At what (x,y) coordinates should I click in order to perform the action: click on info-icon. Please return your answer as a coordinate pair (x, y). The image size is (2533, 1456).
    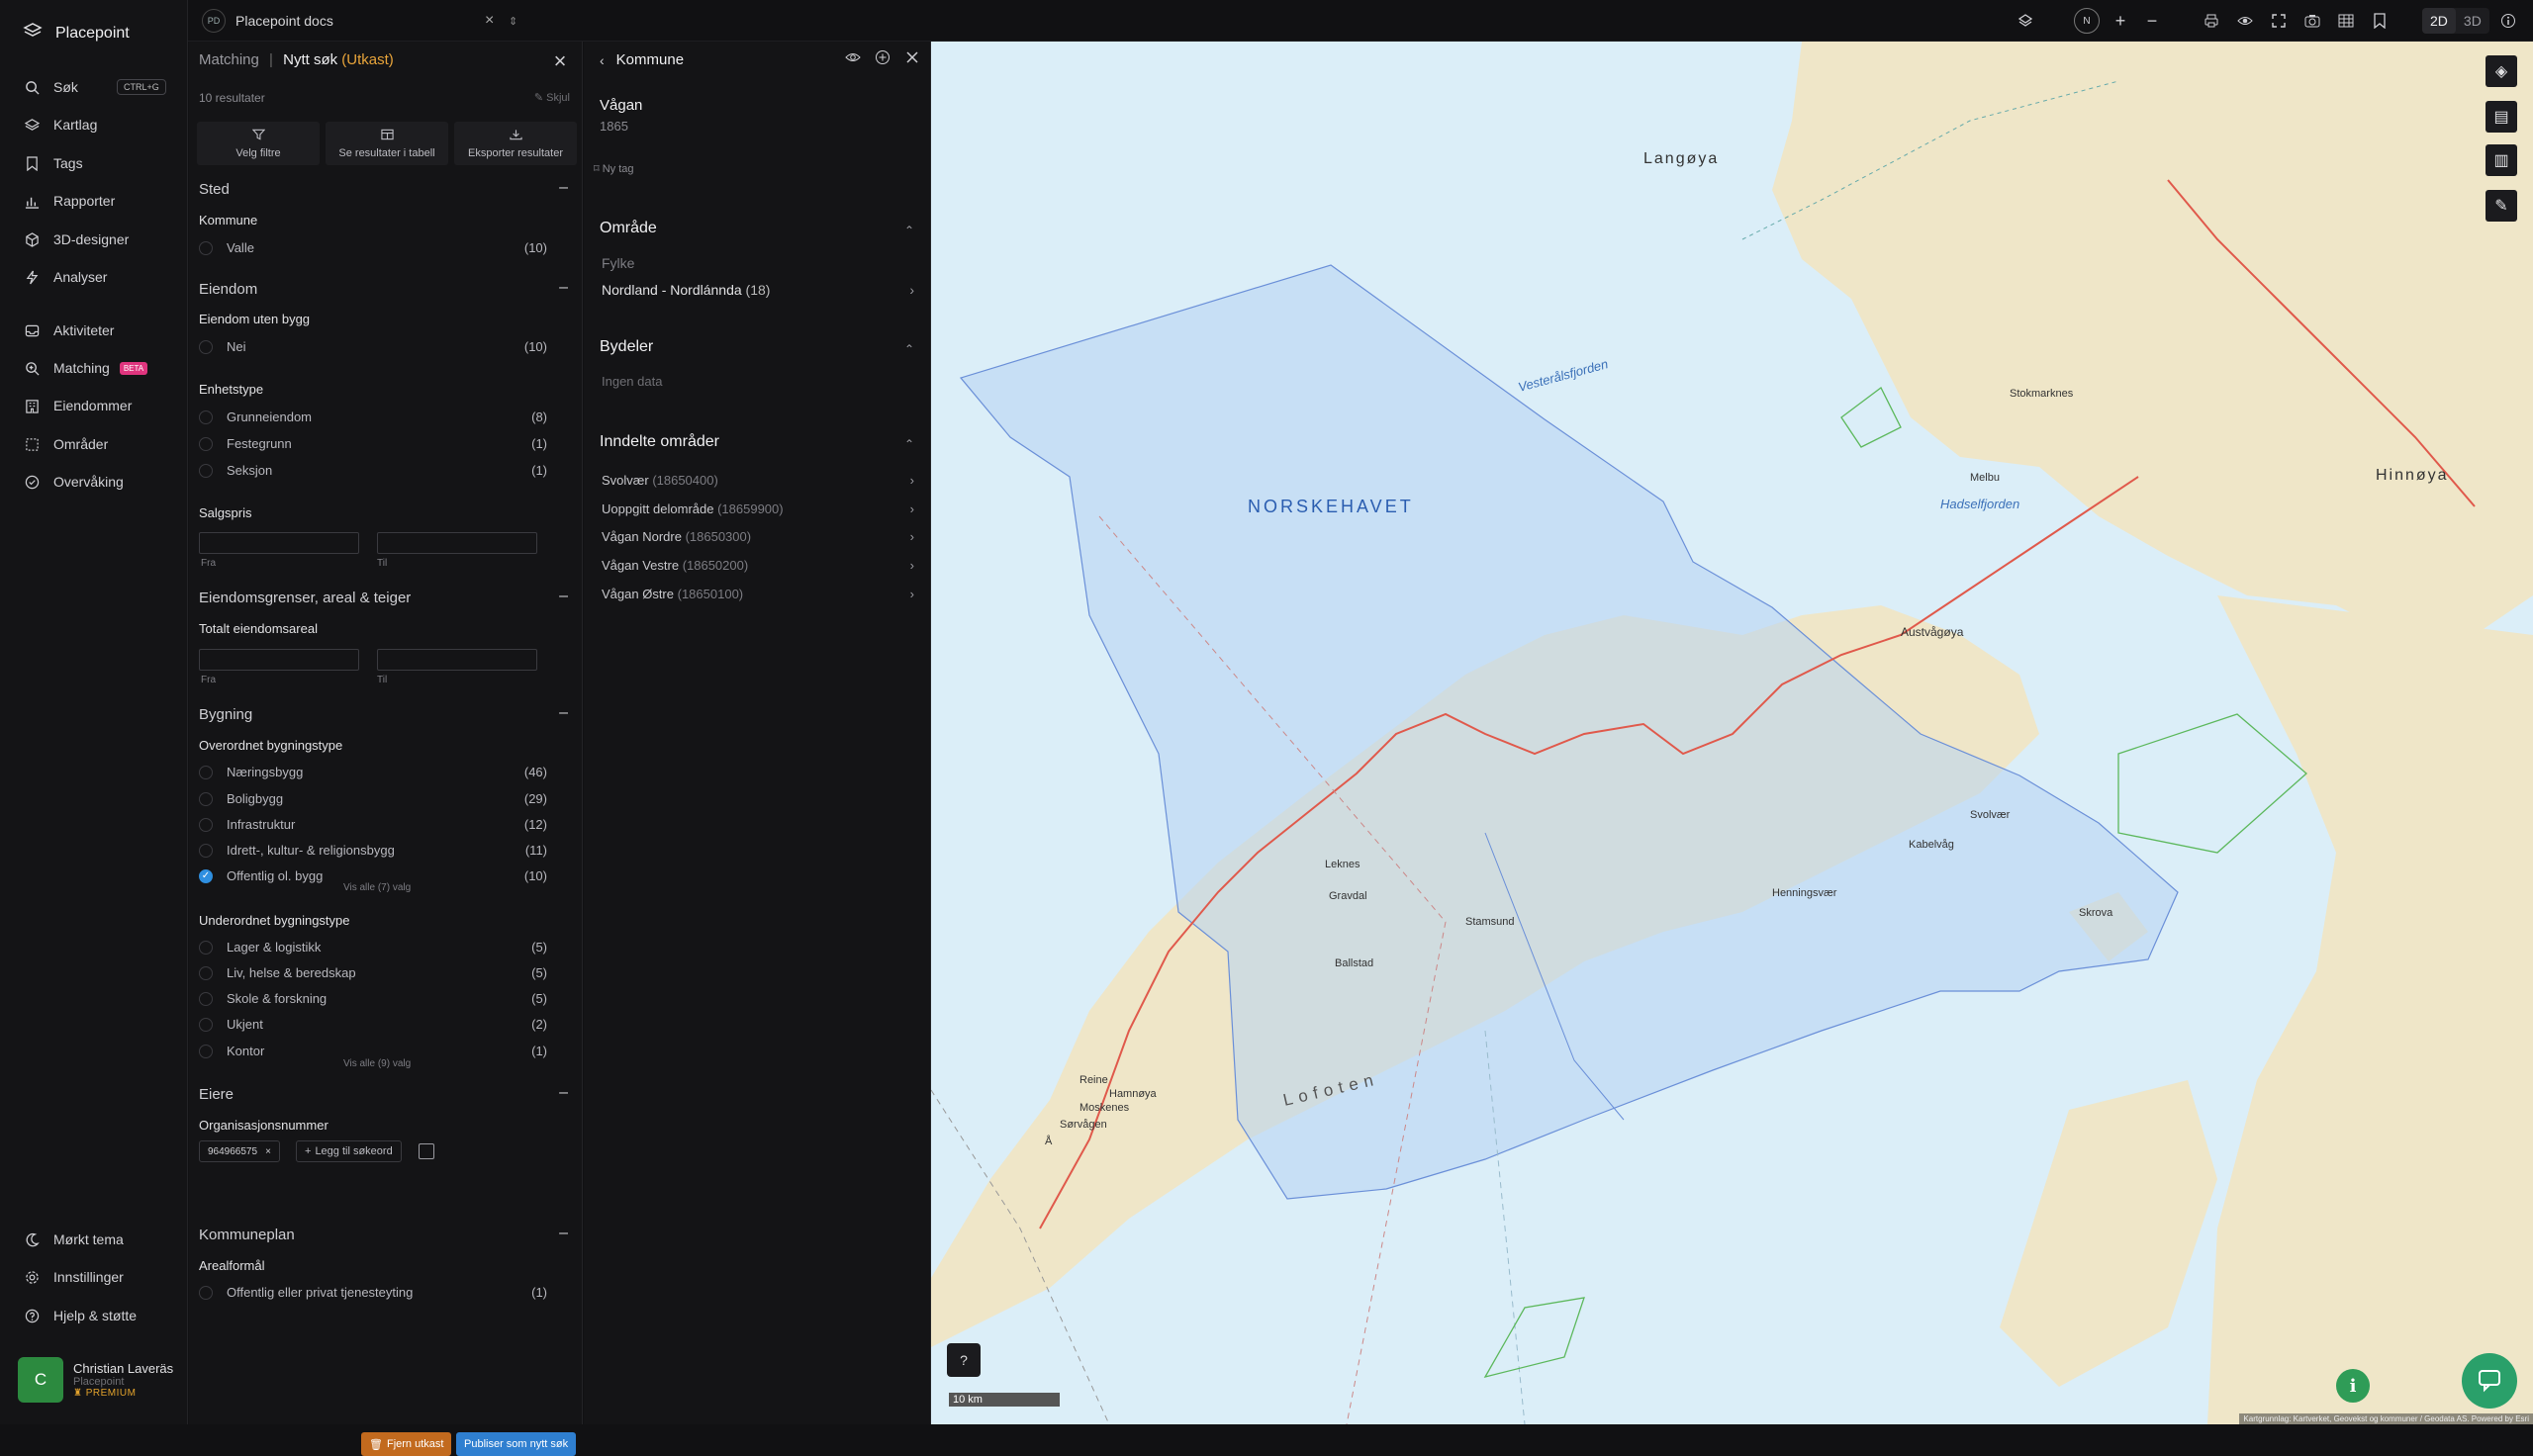
    Looking at the image, I should click on (2508, 21).